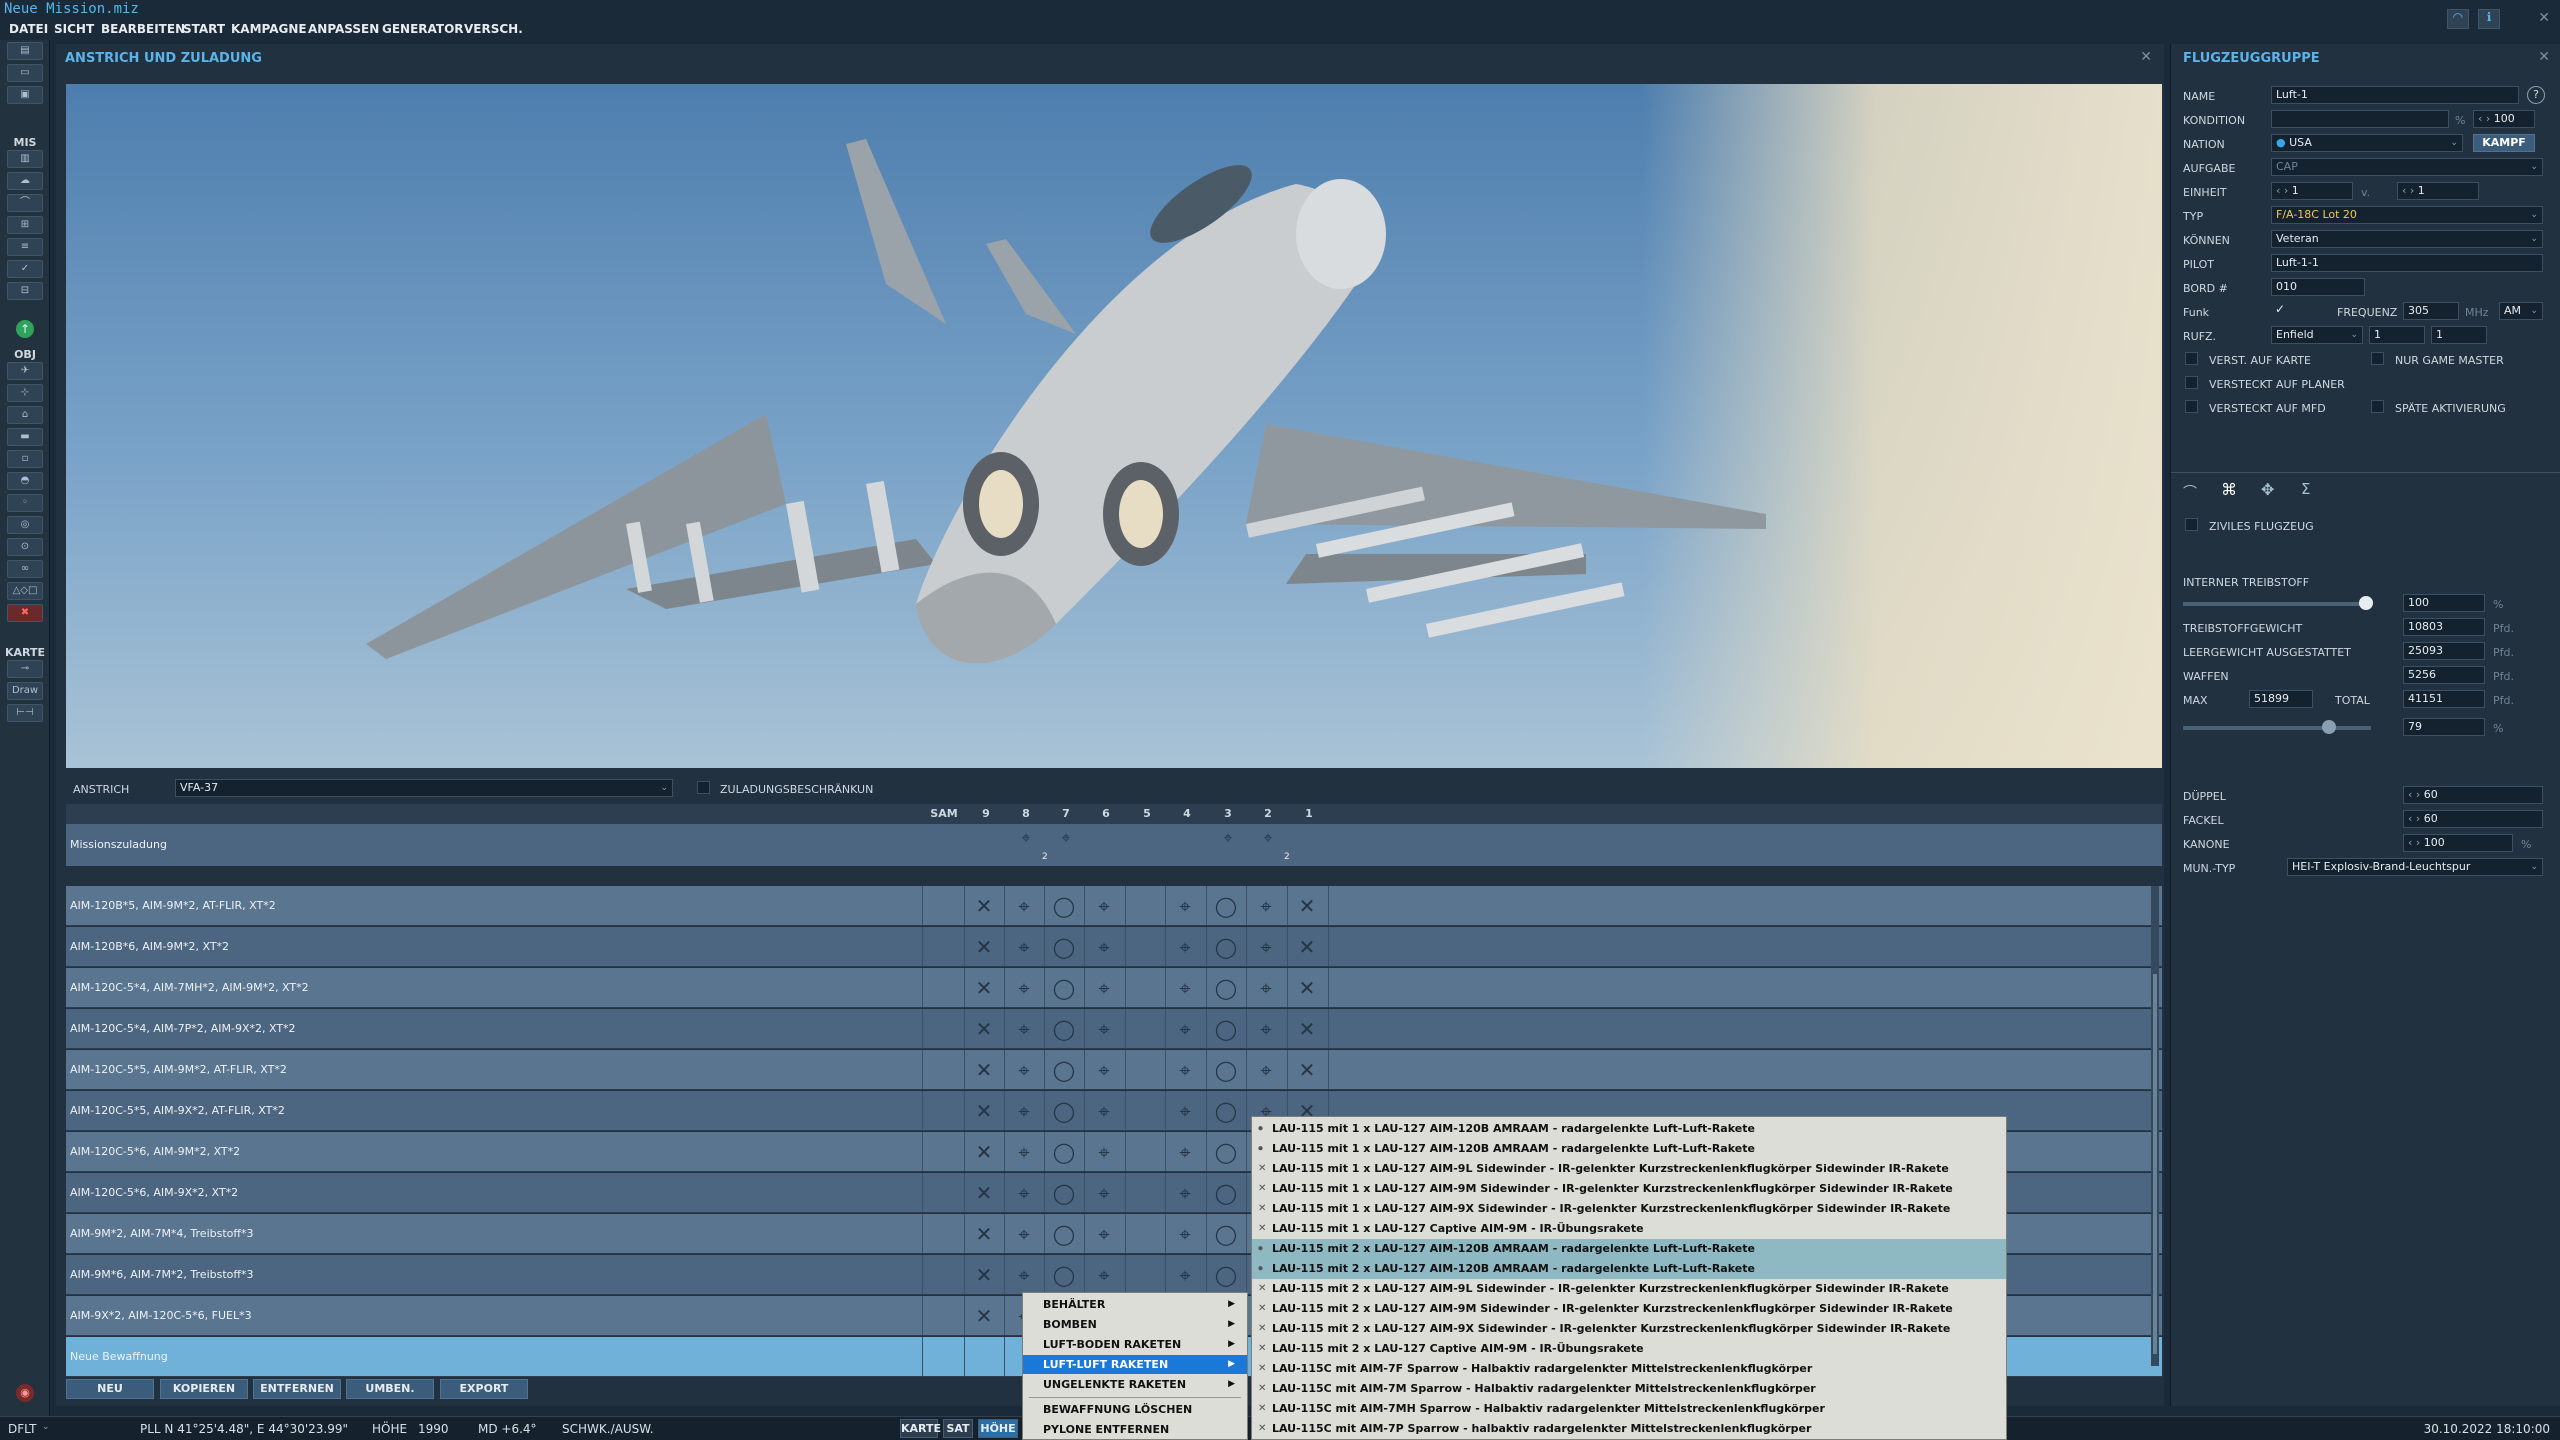 The image size is (2560, 1440). What do you see at coordinates (25, 95) in the screenshot?
I see `save-icon: ▣` at bounding box center [25, 95].